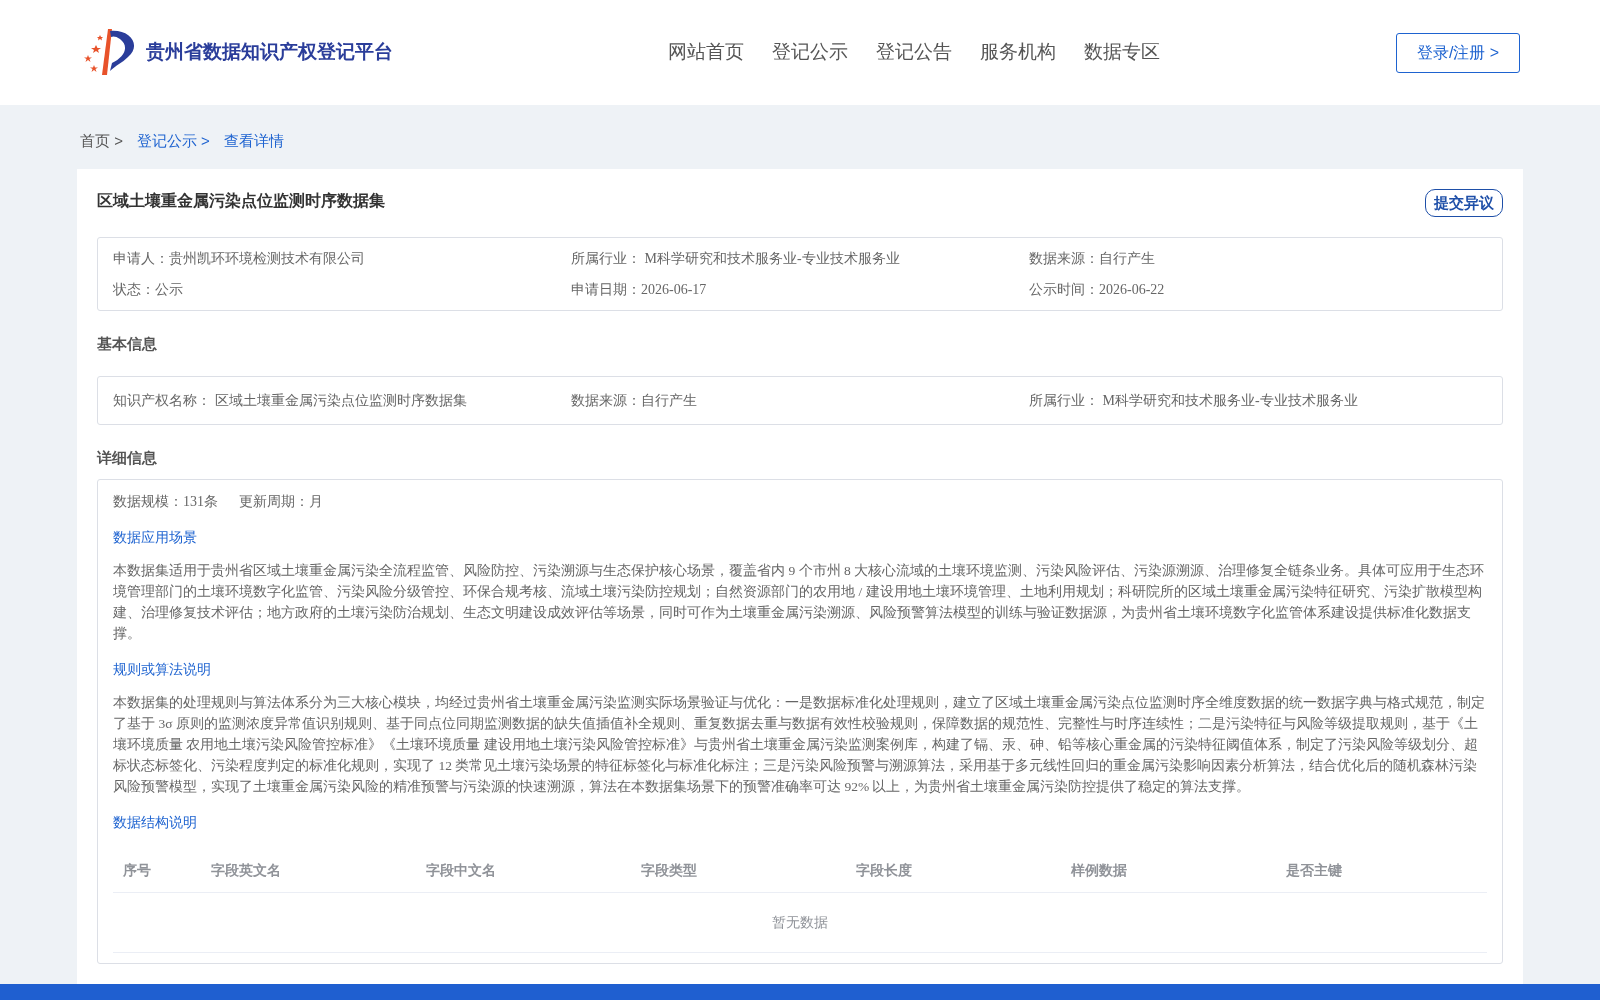  Describe the element at coordinates (127, 344) in the screenshot. I see `section-heading: 基本信息` at that location.